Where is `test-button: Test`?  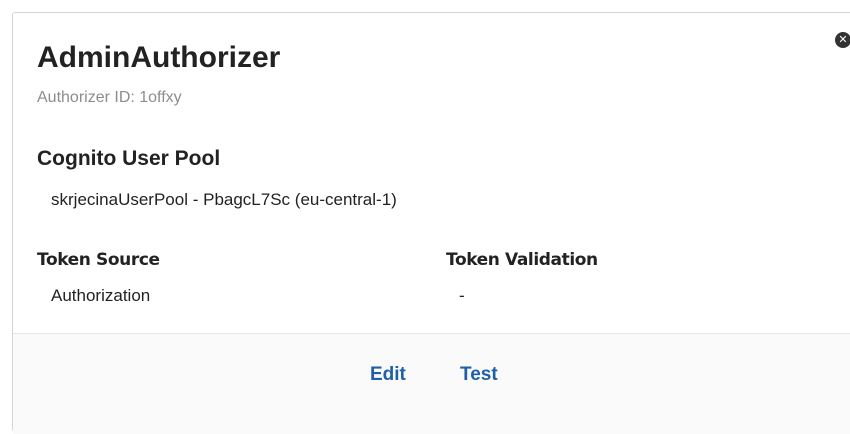
test-button: Test is located at coordinates (479, 375).